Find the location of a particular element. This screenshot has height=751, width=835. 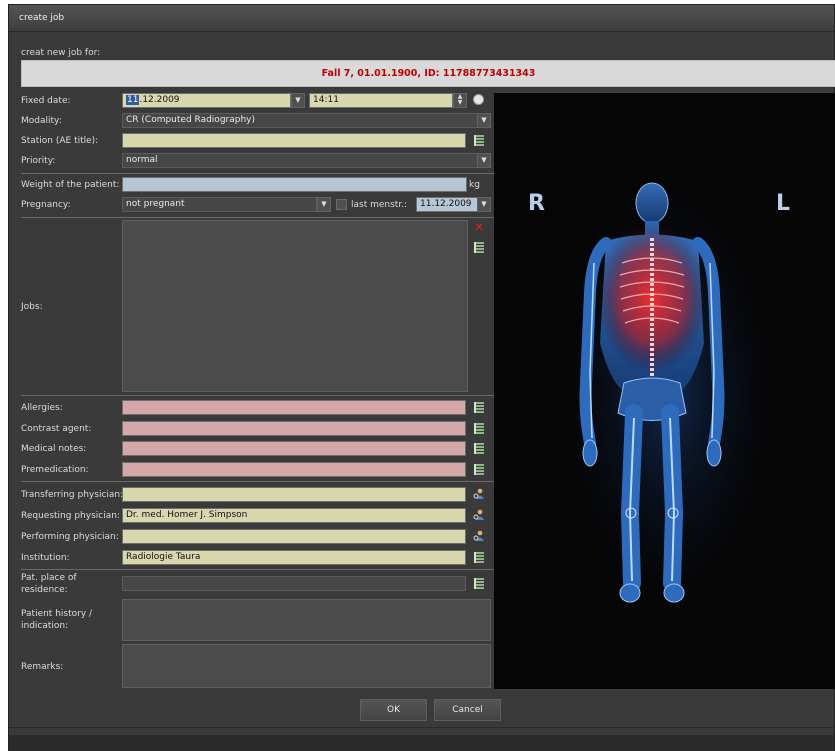

weight-label: Weight of the patient: is located at coordinates (70, 185).